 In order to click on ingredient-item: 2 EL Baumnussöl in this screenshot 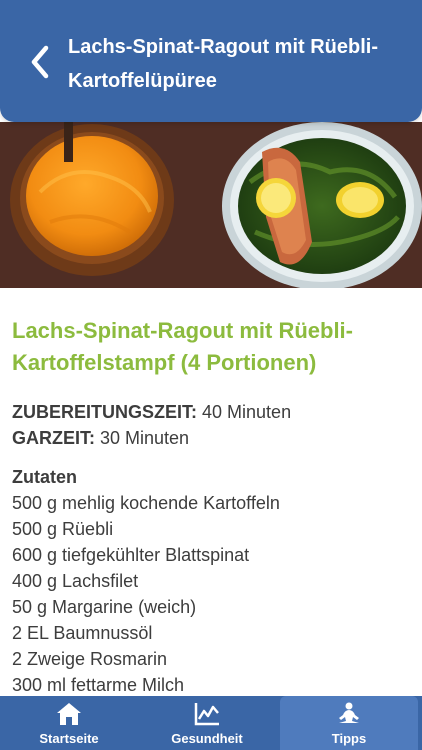, I will do `click(82, 633)`.